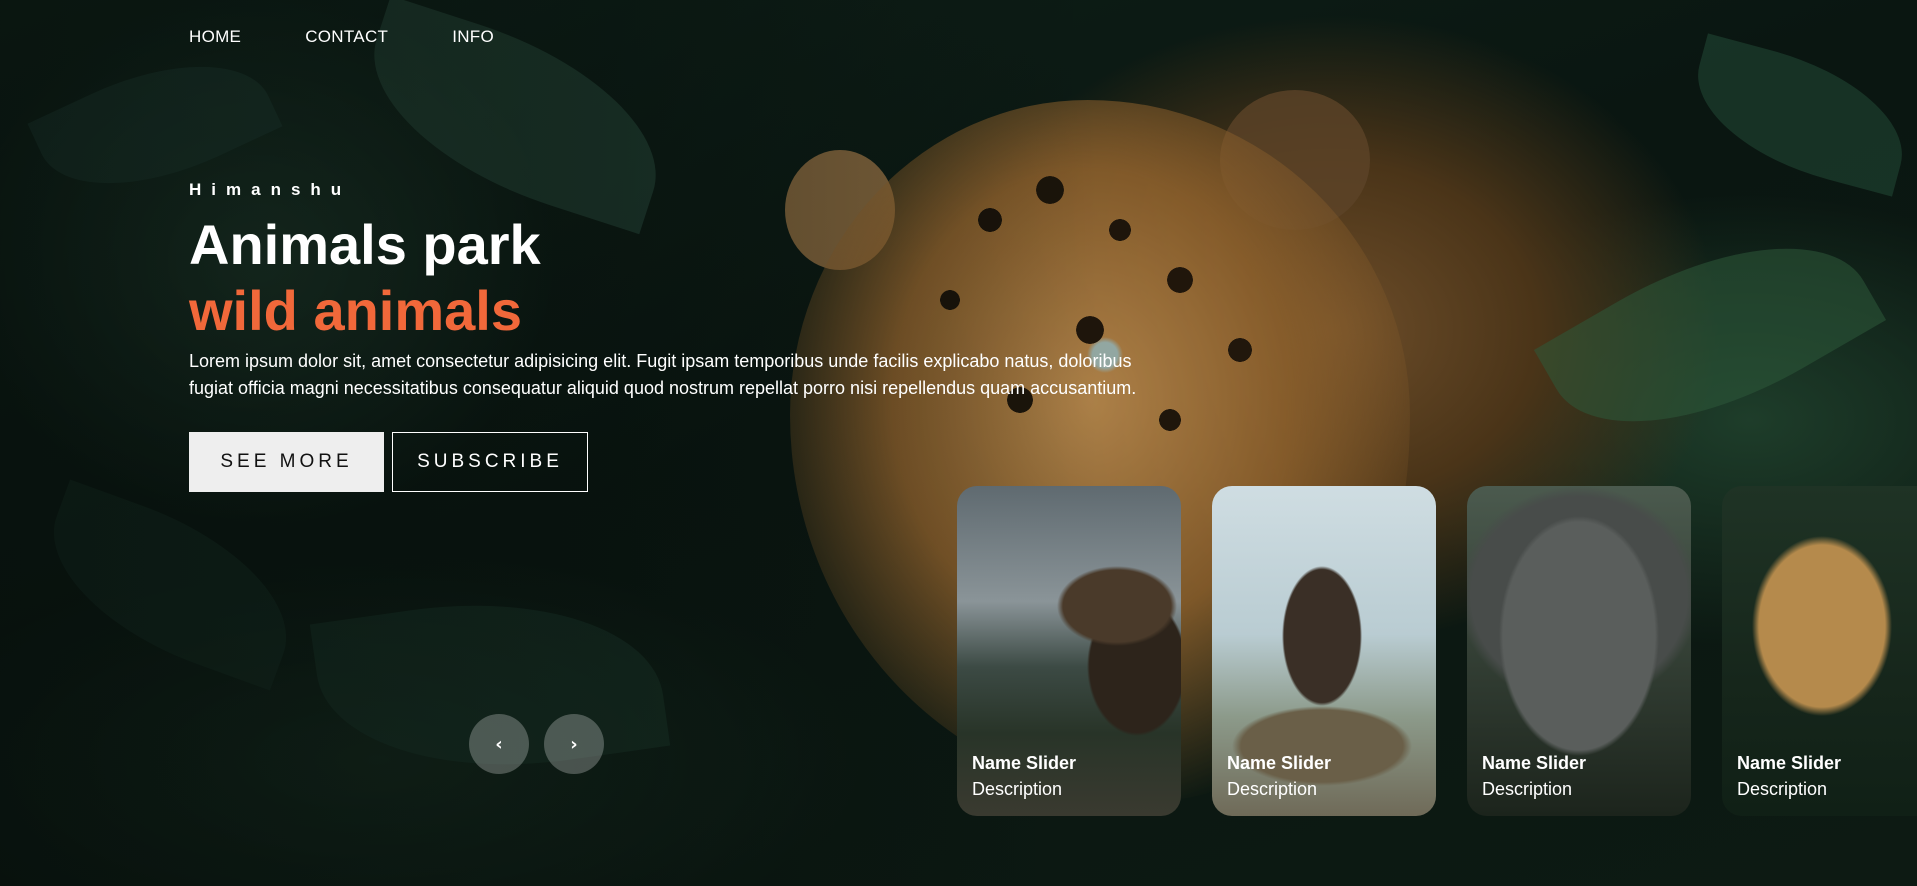 This screenshot has height=886, width=1917. Describe the element at coordinates (355, 310) in the screenshot. I see `hero-topic: wild animals` at that location.